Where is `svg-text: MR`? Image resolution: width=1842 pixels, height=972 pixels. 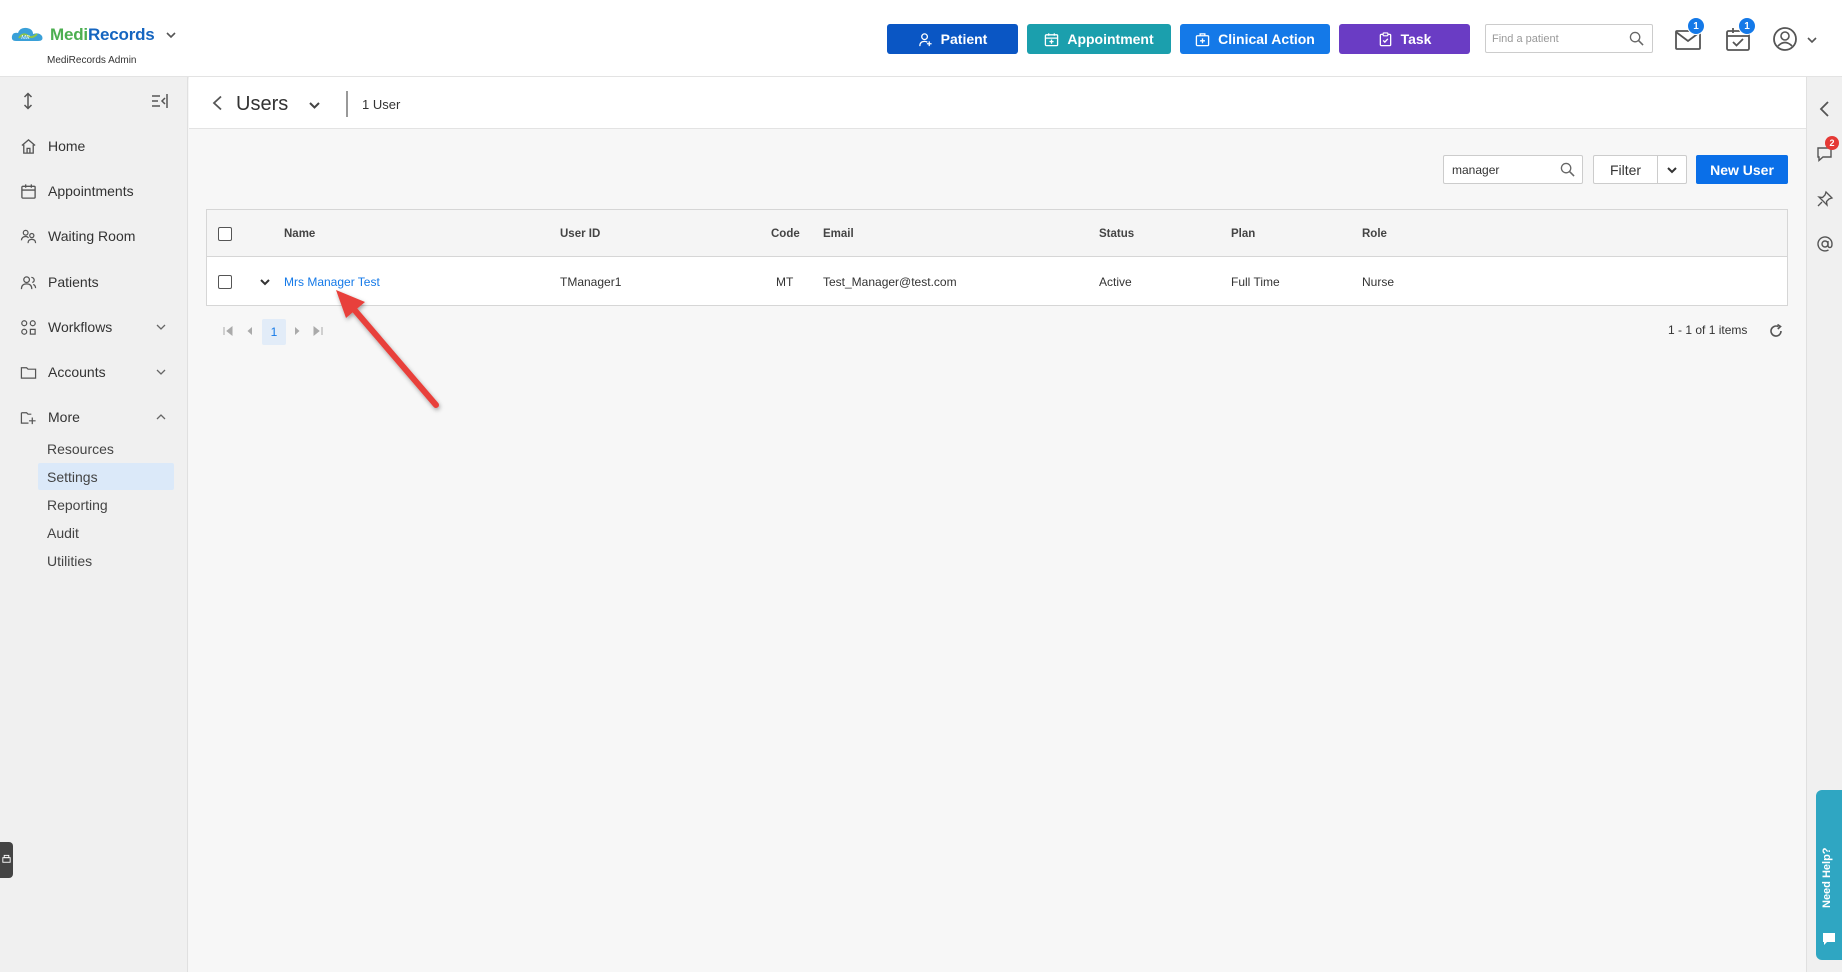 svg-text: MR is located at coordinates (25, 38).